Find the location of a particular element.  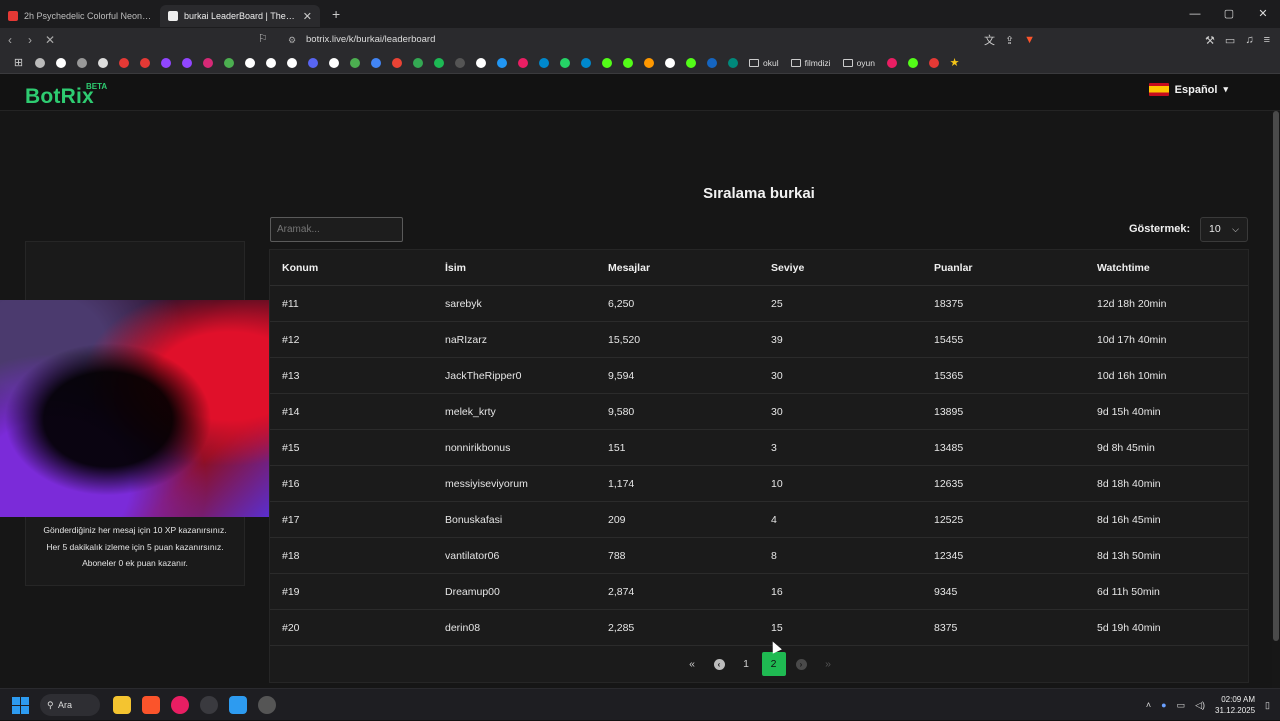

brave-browser-icon is located at coordinates (151, 705).